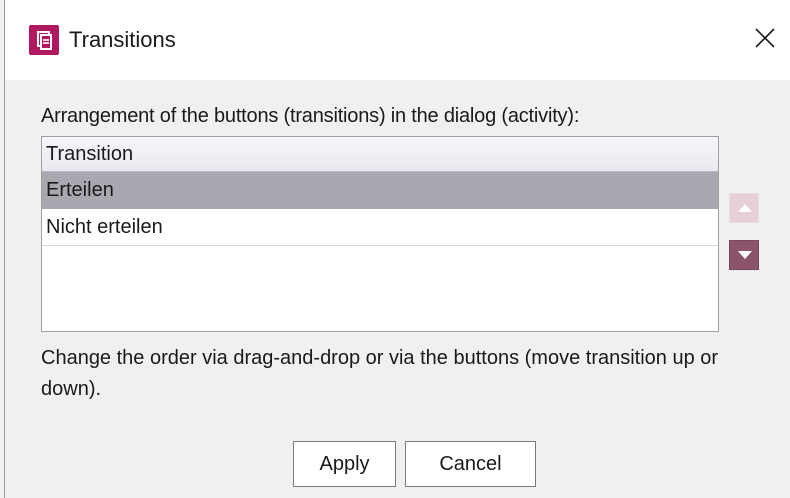 Image resolution: width=790 pixels, height=498 pixels. I want to click on close-icon, so click(765, 38).